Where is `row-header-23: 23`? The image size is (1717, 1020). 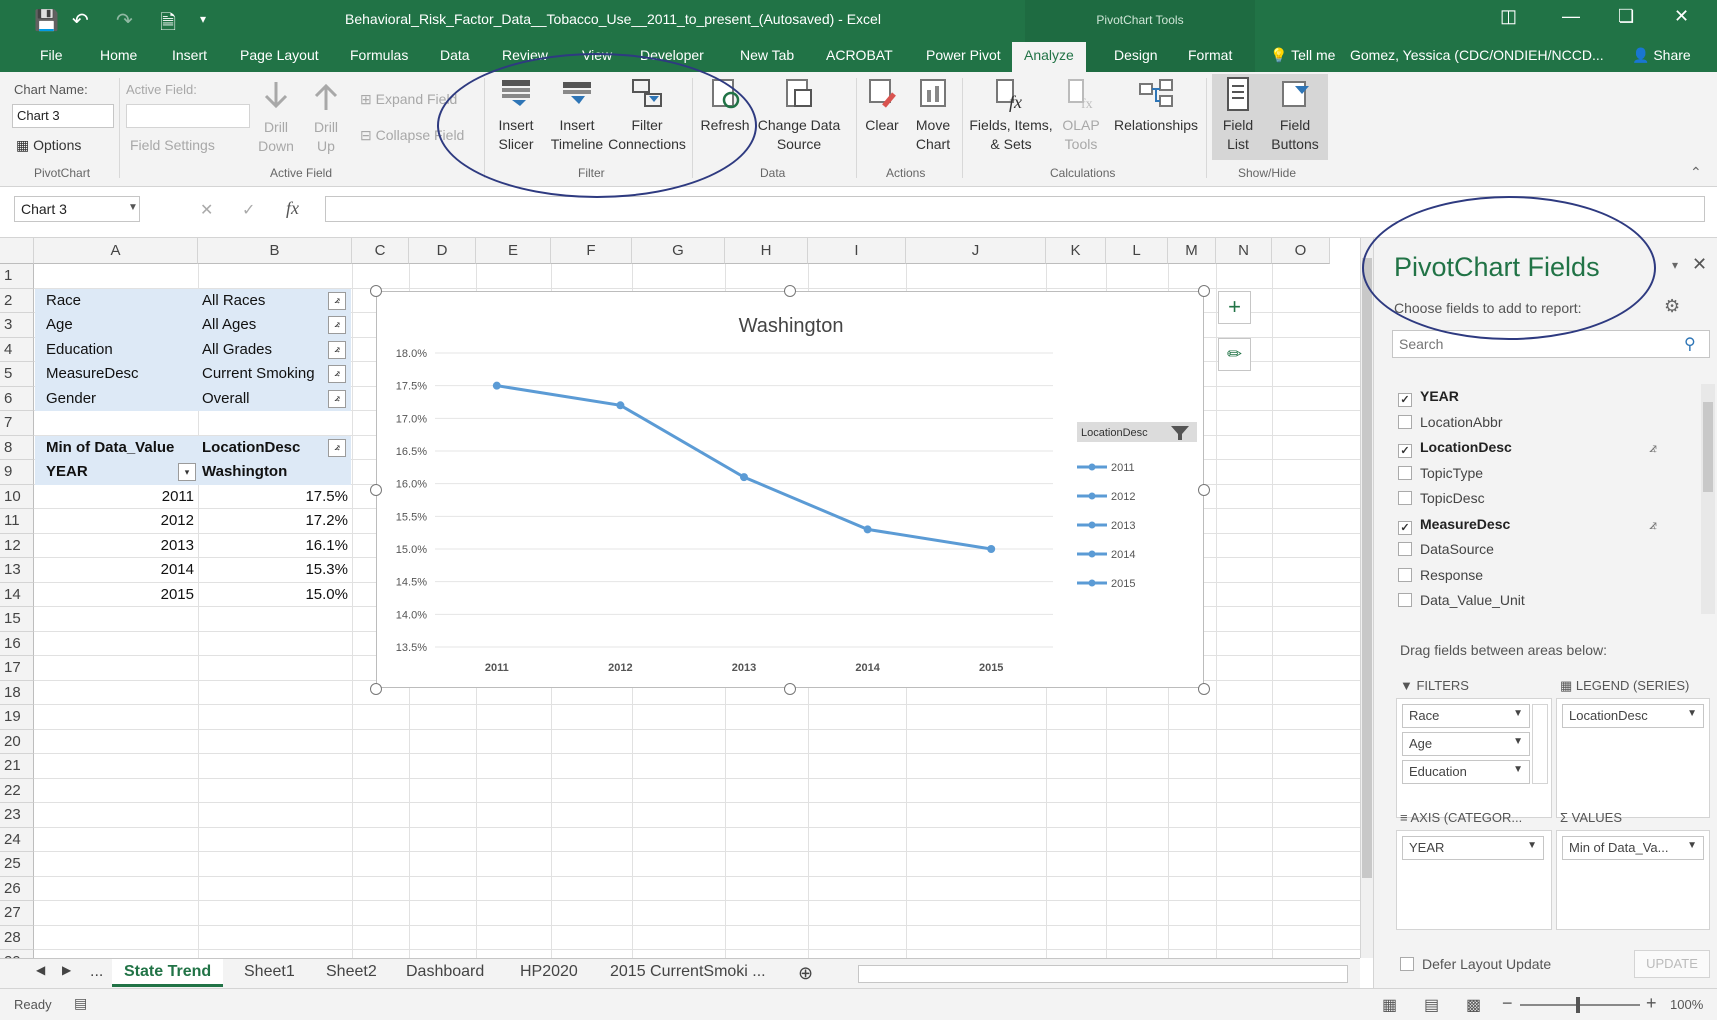 row-header-23: 23 is located at coordinates (17, 815).